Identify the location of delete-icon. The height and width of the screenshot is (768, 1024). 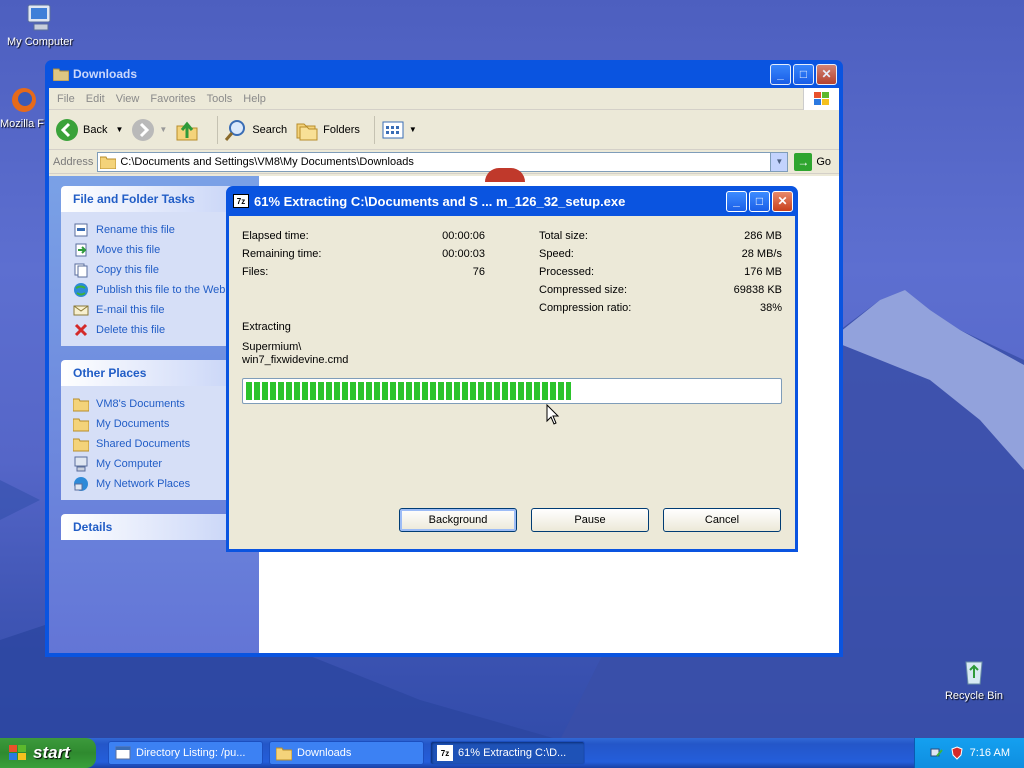
(81, 330).